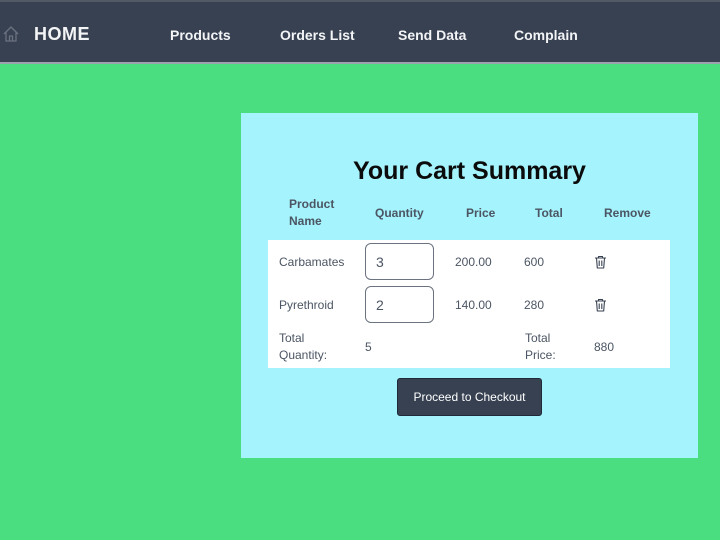 The image size is (720, 540). Describe the element at coordinates (469, 397) in the screenshot. I see `proceed-to-checkout-button: Proceed to Checkout` at that location.